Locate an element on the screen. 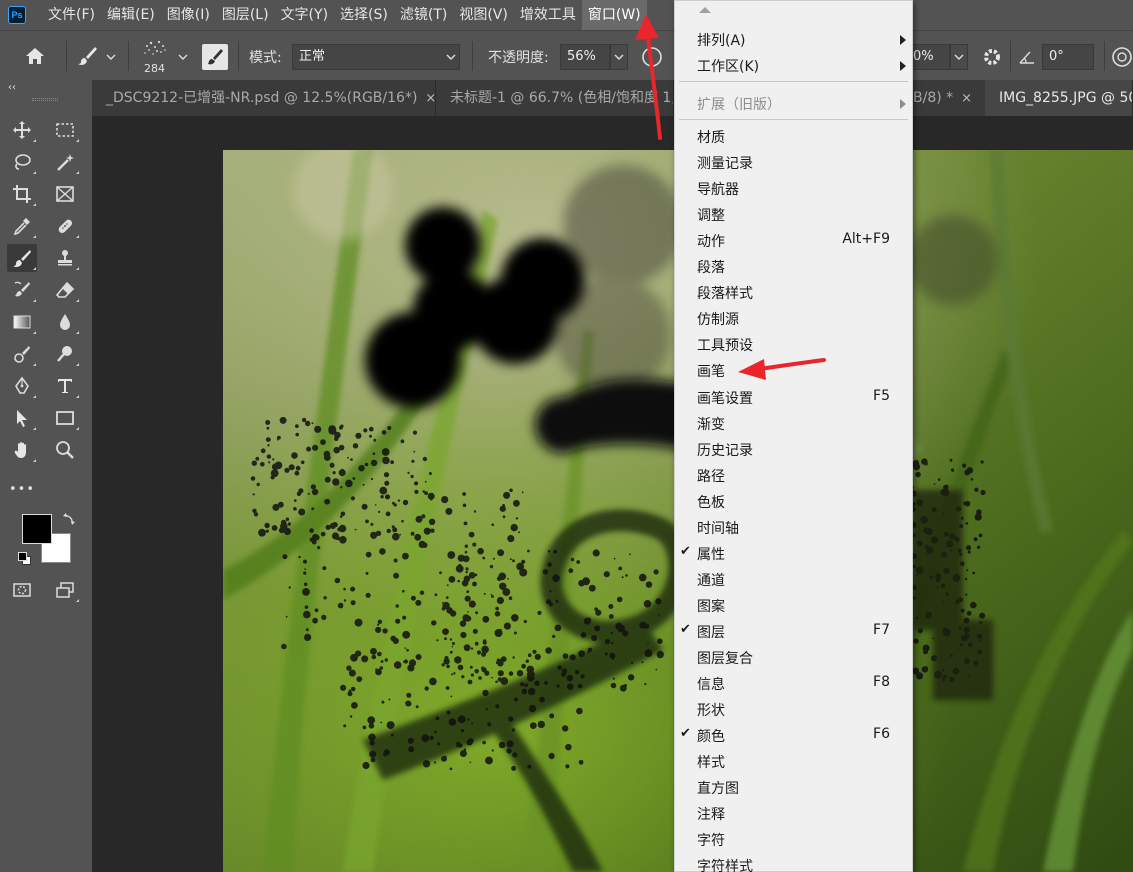 The width and height of the screenshot is (1133, 872). pressure-size-icon is located at coordinates (1121, 57).